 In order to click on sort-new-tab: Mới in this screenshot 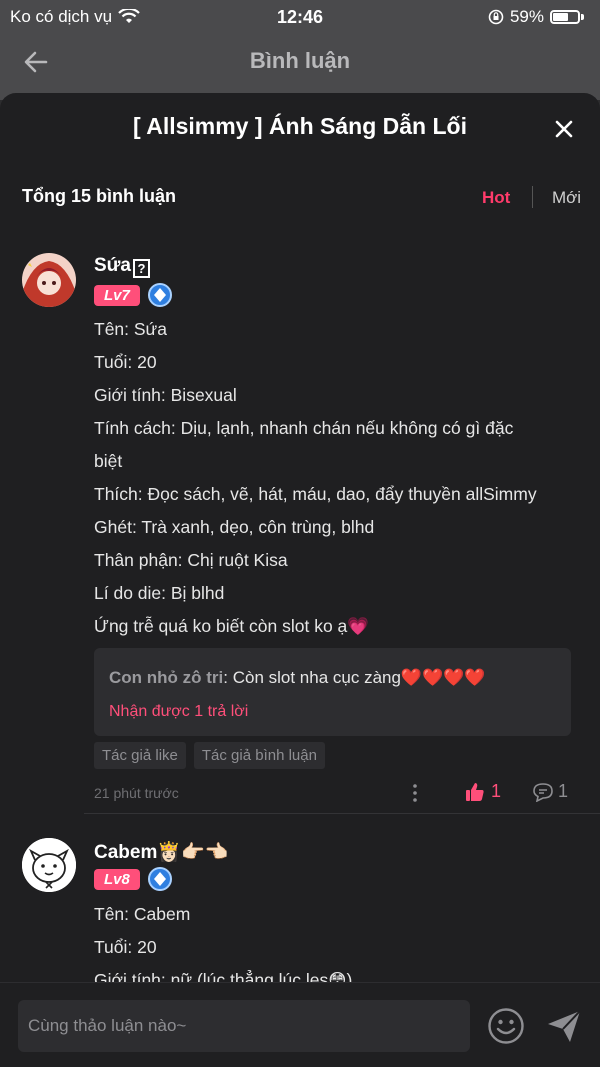, I will do `click(566, 198)`.